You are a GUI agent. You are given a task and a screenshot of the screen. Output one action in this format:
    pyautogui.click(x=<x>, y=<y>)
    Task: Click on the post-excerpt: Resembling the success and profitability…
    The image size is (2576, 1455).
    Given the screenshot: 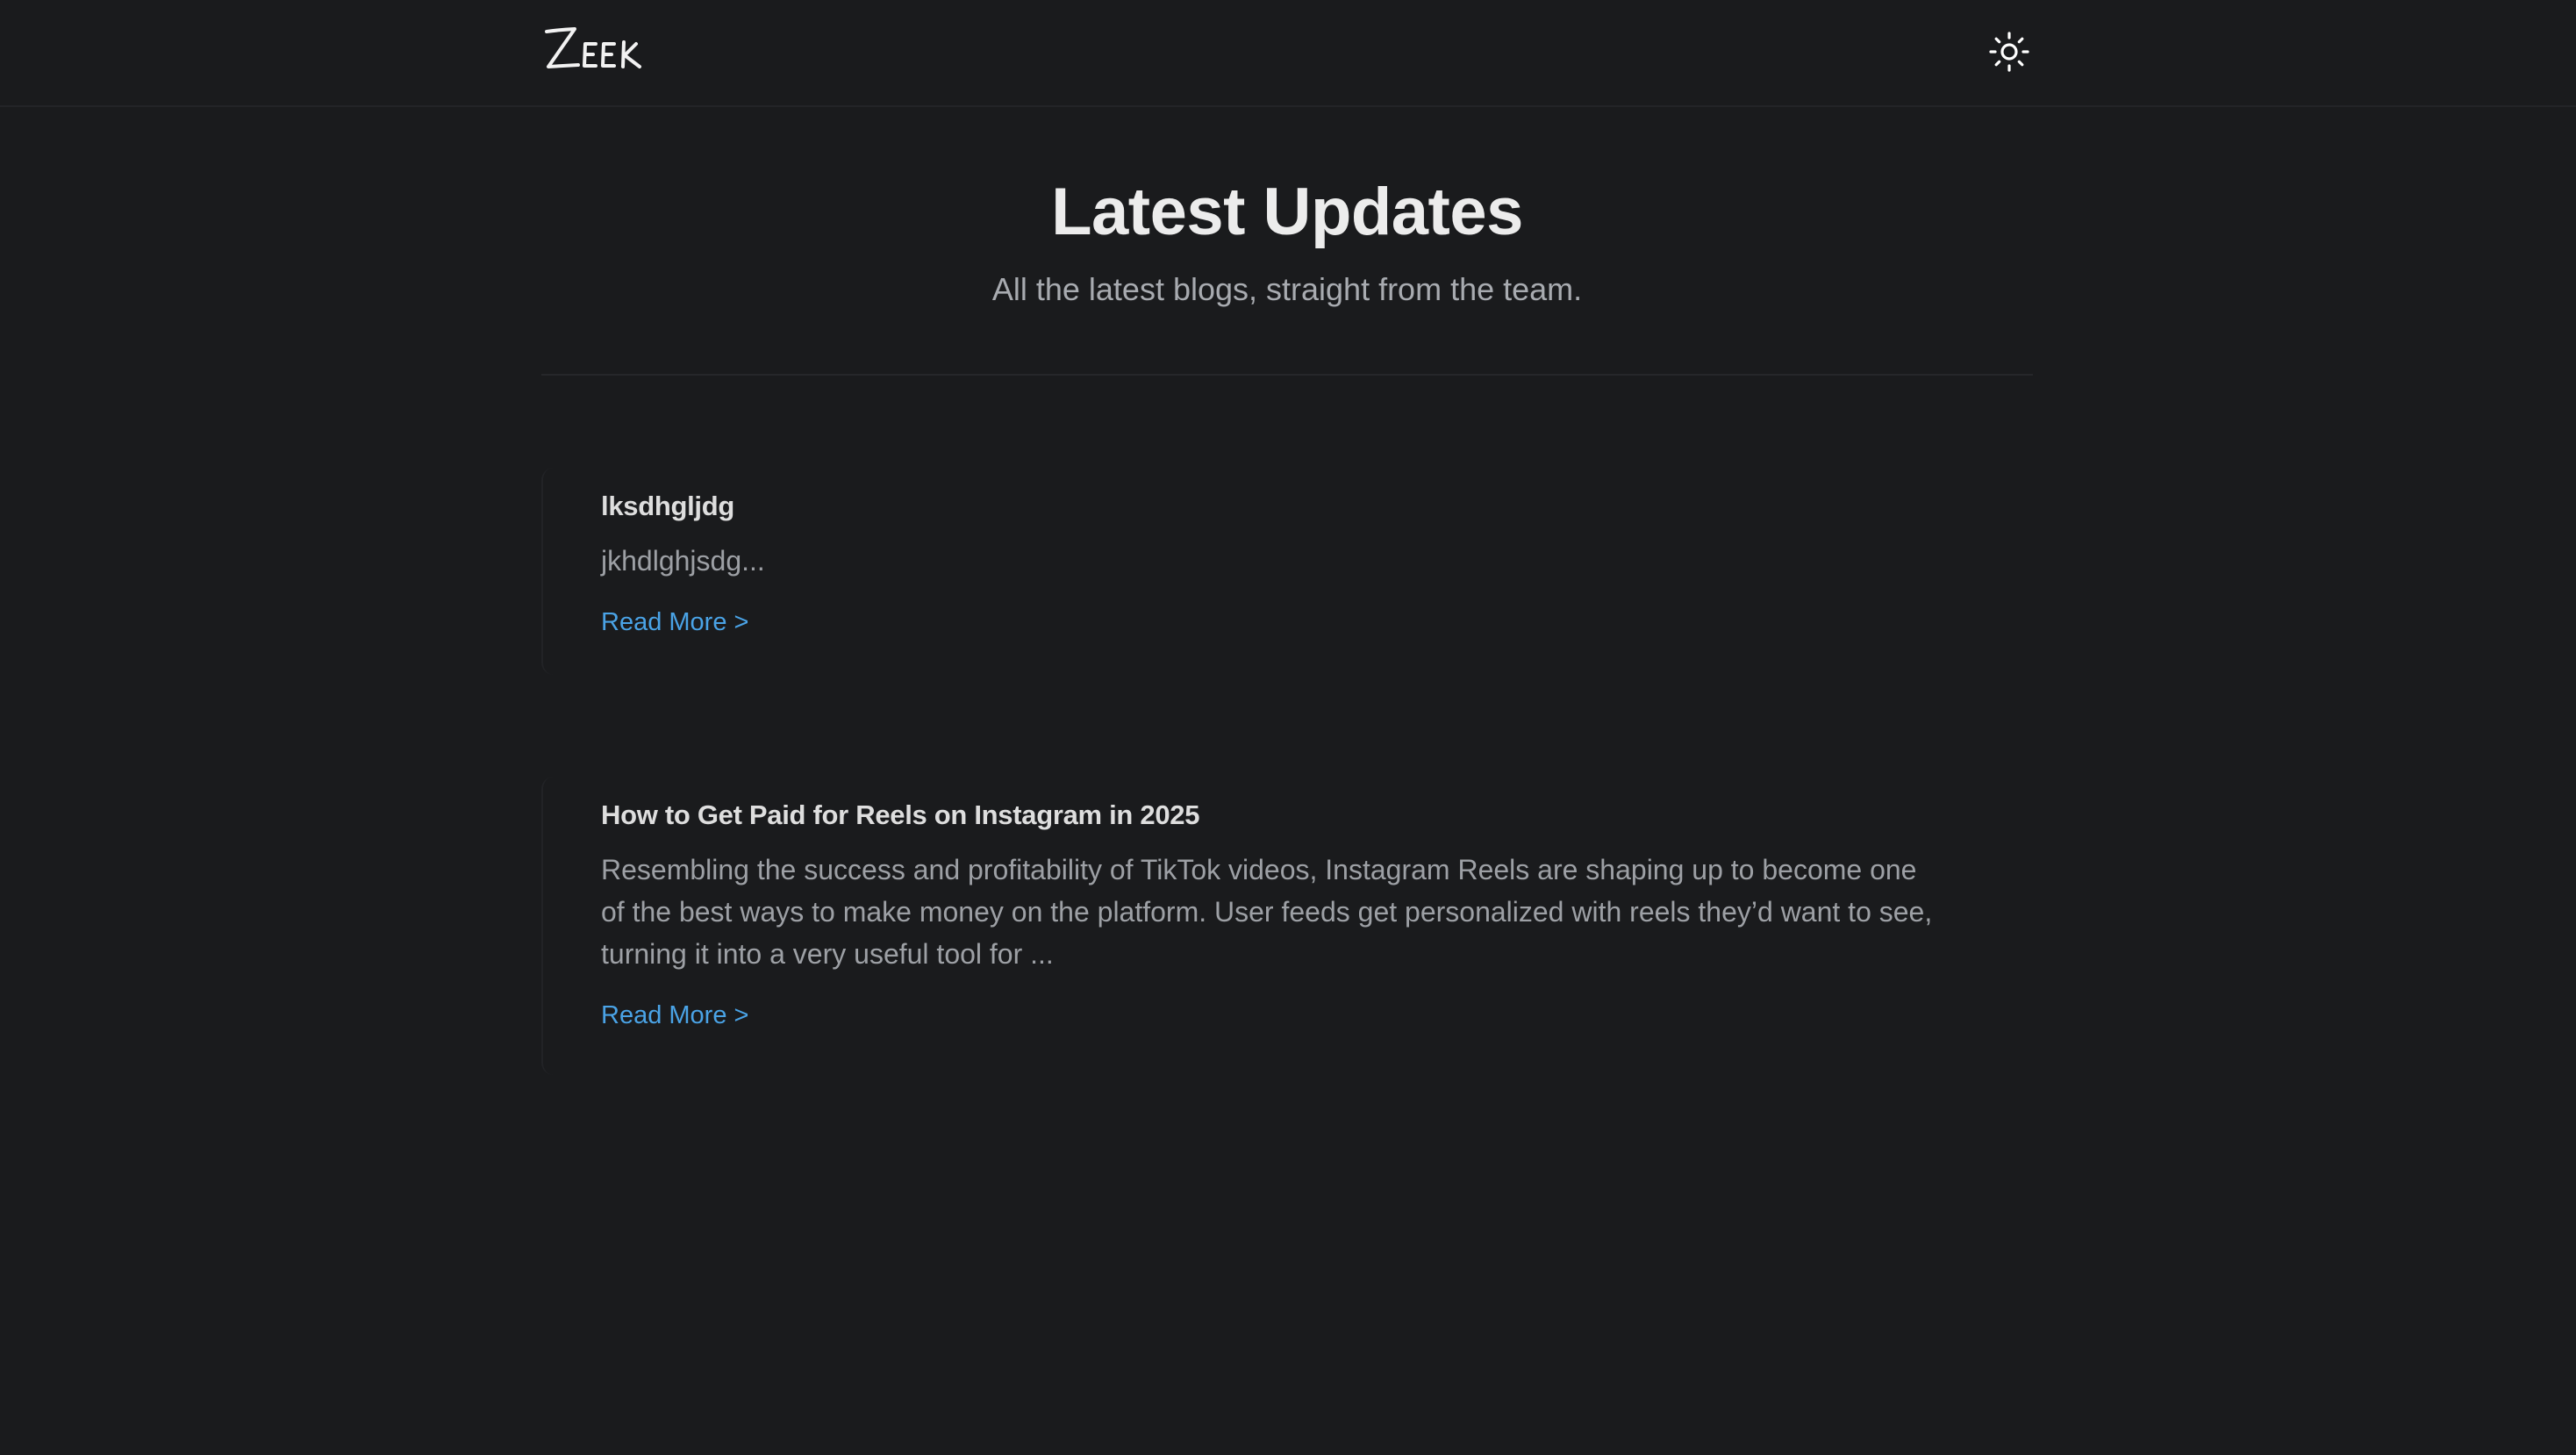 What is the action you would take?
    pyautogui.click(x=1267, y=912)
    